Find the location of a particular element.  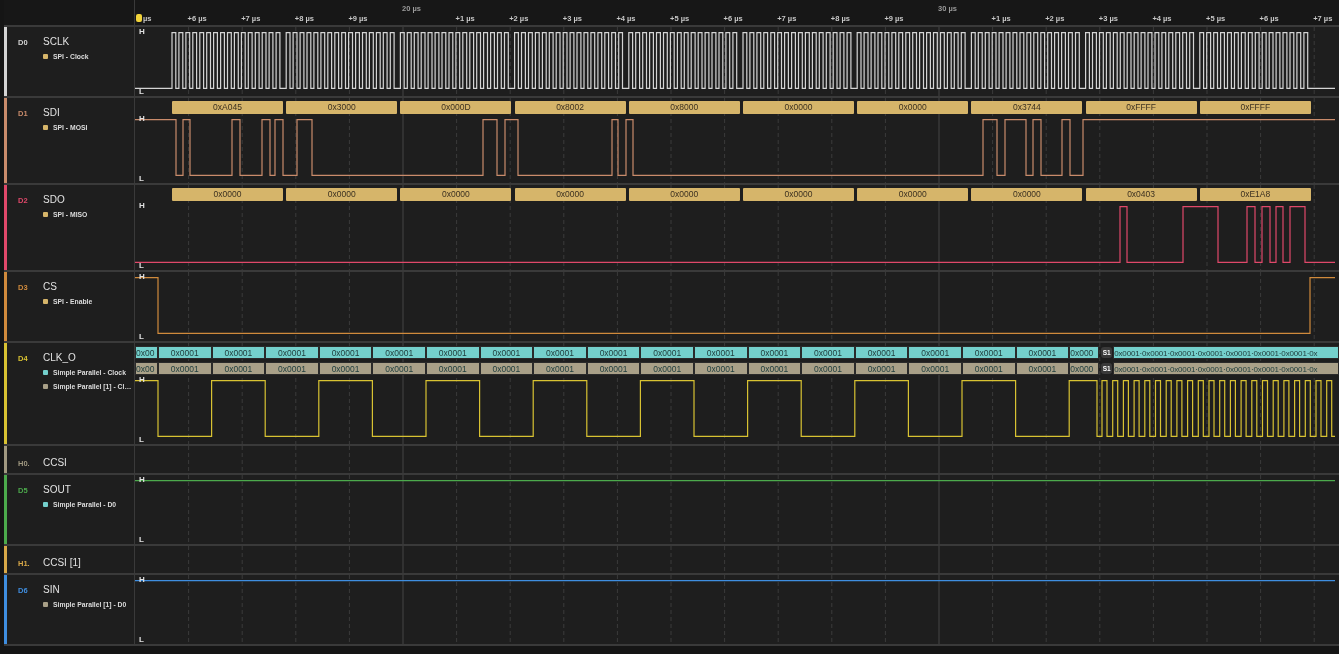

channel-name: SCLK is located at coordinates (56, 41).